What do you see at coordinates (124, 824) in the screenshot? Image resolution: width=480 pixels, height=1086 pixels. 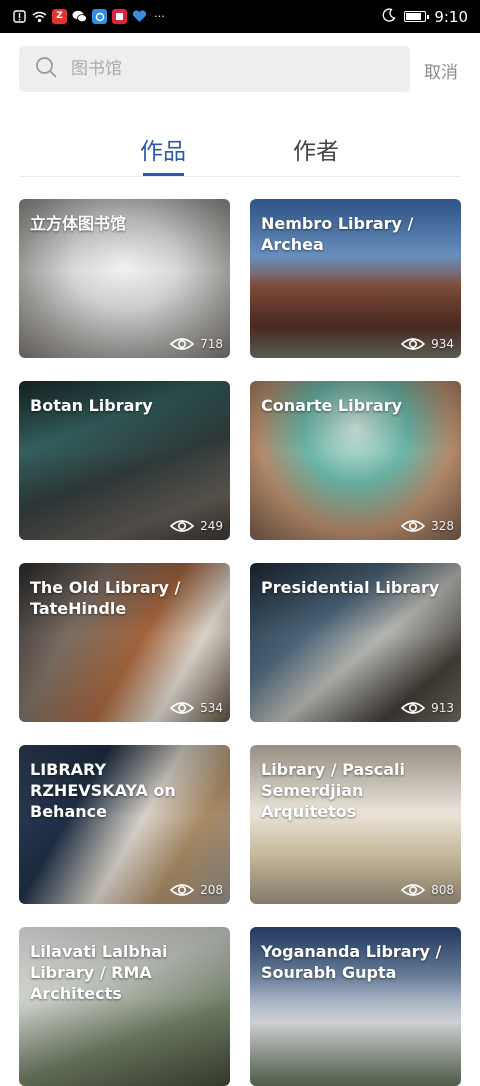 I see `result-card: LIBRARY RZHEVSKAYA on Behance 208` at bounding box center [124, 824].